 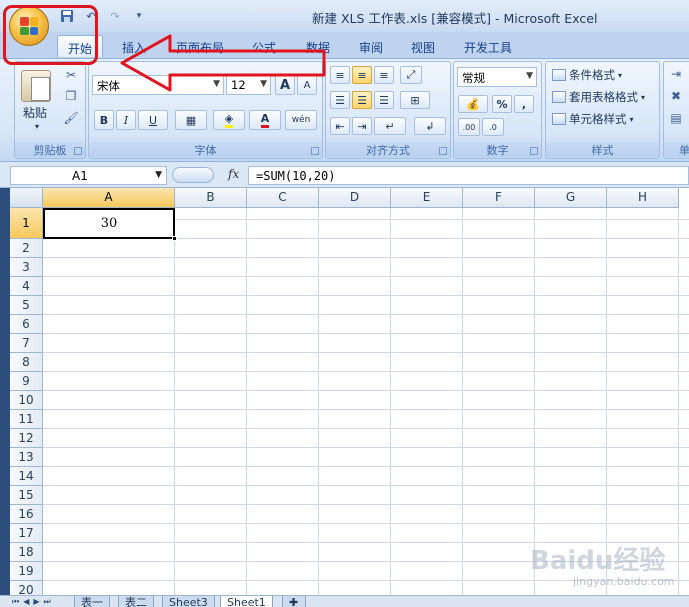 I want to click on row-header-9: 9, so click(x=26, y=381).